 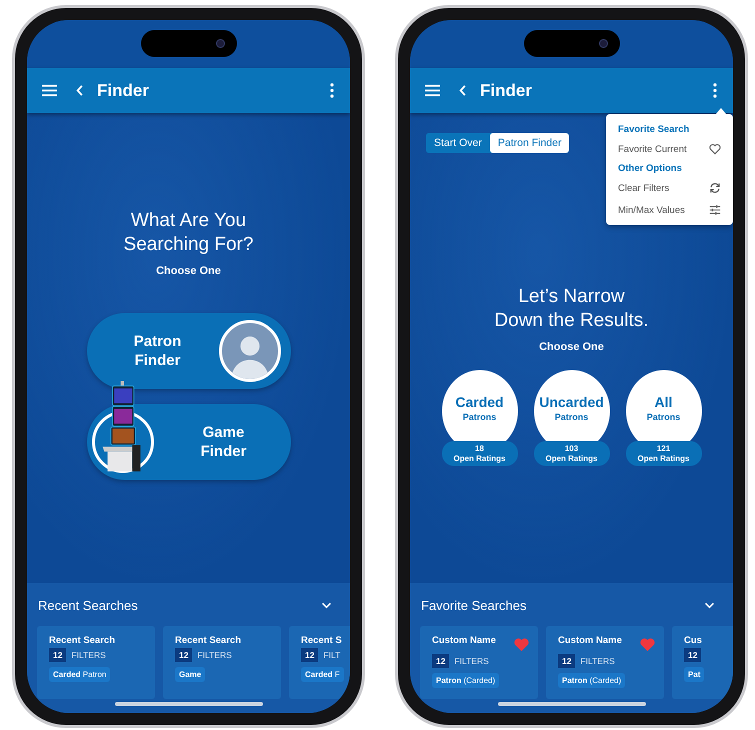 What do you see at coordinates (715, 188) in the screenshot?
I see `refresh-icon` at bounding box center [715, 188].